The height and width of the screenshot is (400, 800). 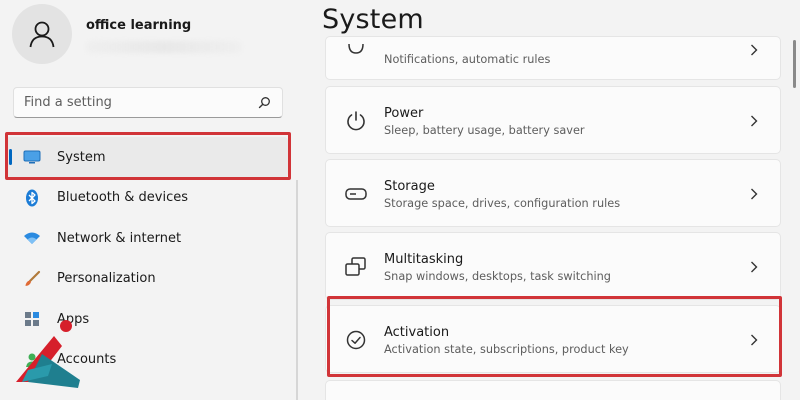 What do you see at coordinates (553, 390) in the screenshot?
I see `settings-card-partial` at bounding box center [553, 390].